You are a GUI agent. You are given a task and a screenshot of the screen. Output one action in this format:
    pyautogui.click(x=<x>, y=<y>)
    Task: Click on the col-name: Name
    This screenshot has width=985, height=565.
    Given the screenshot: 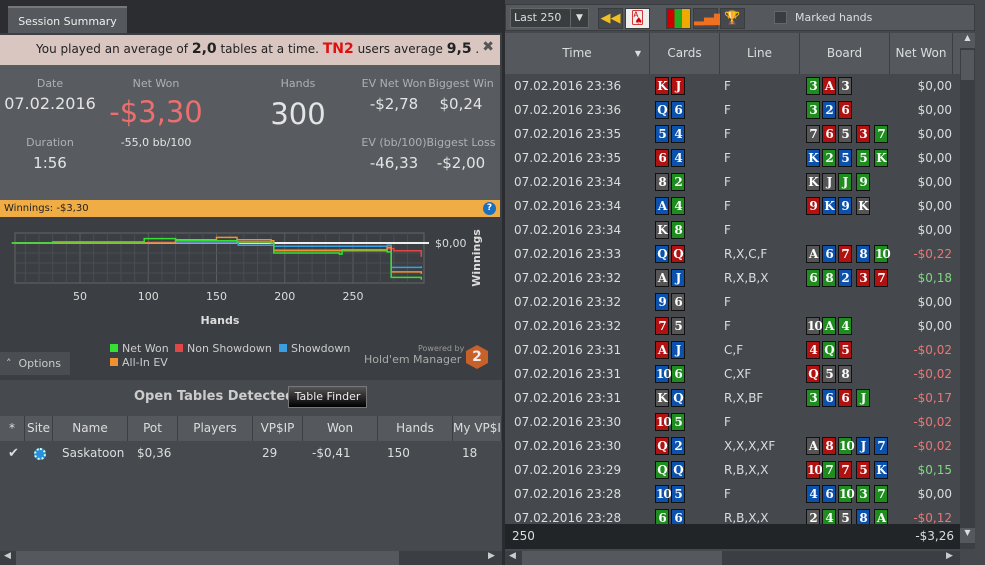 What is the action you would take?
    pyautogui.click(x=90, y=428)
    